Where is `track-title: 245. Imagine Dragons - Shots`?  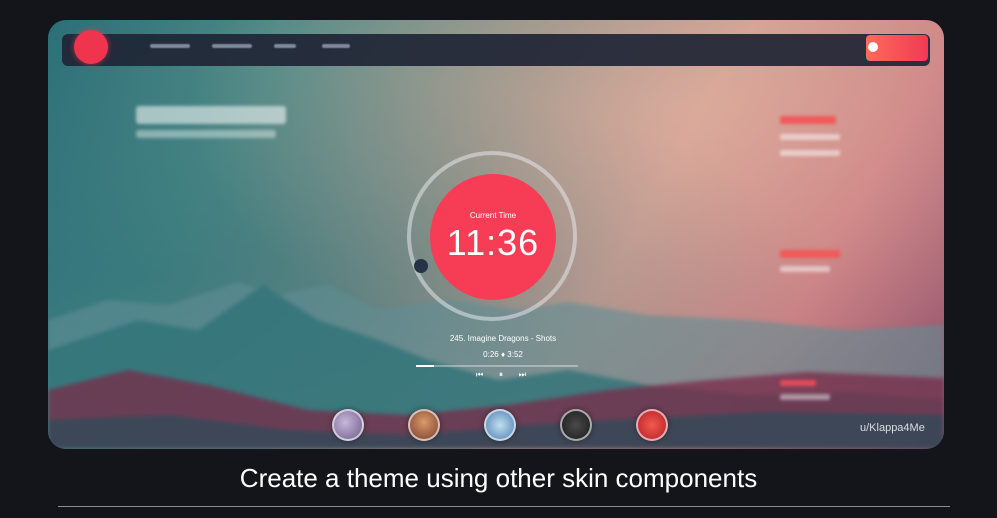
track-title: 245. Imagine Dragons - Shots is located at coordinates (503, 338).